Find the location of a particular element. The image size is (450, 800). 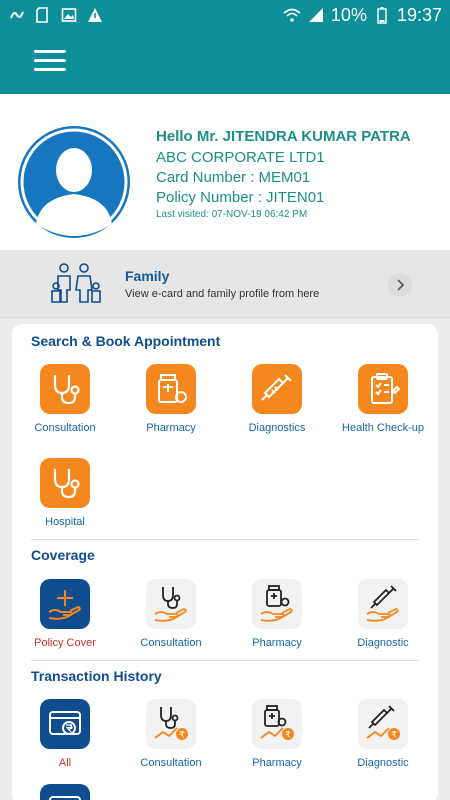

search-diagnostics-tile: Diagnostics is located at coordinates (277, 399).